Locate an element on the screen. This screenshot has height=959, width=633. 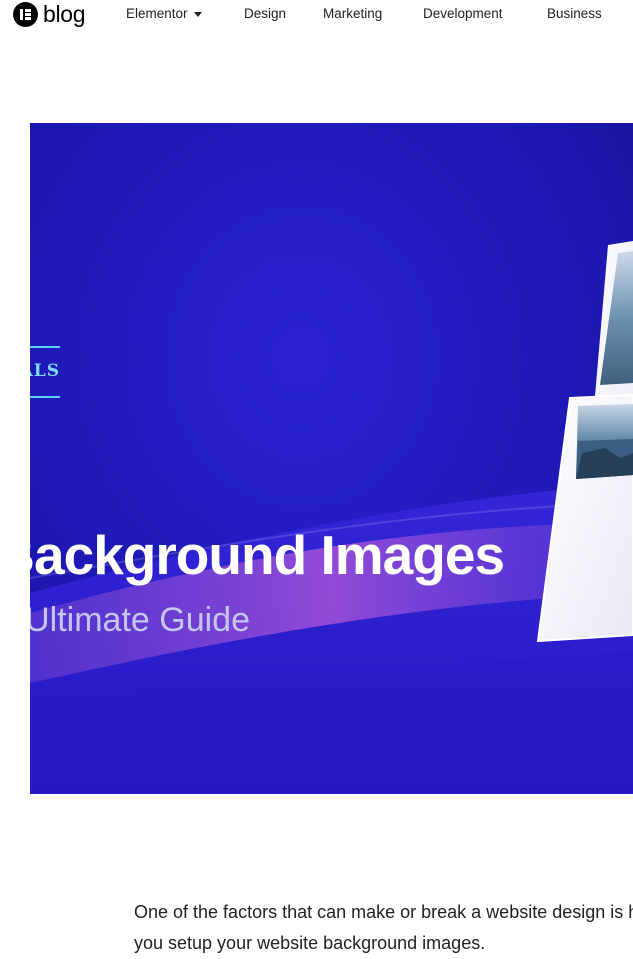
nav-item-marketing: Marketing is located at coordinates (352, 14).